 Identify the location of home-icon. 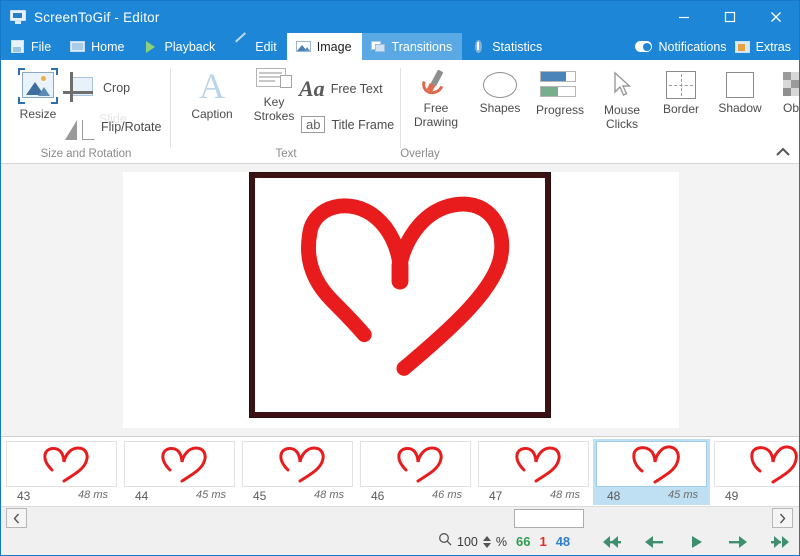
(78, 46).